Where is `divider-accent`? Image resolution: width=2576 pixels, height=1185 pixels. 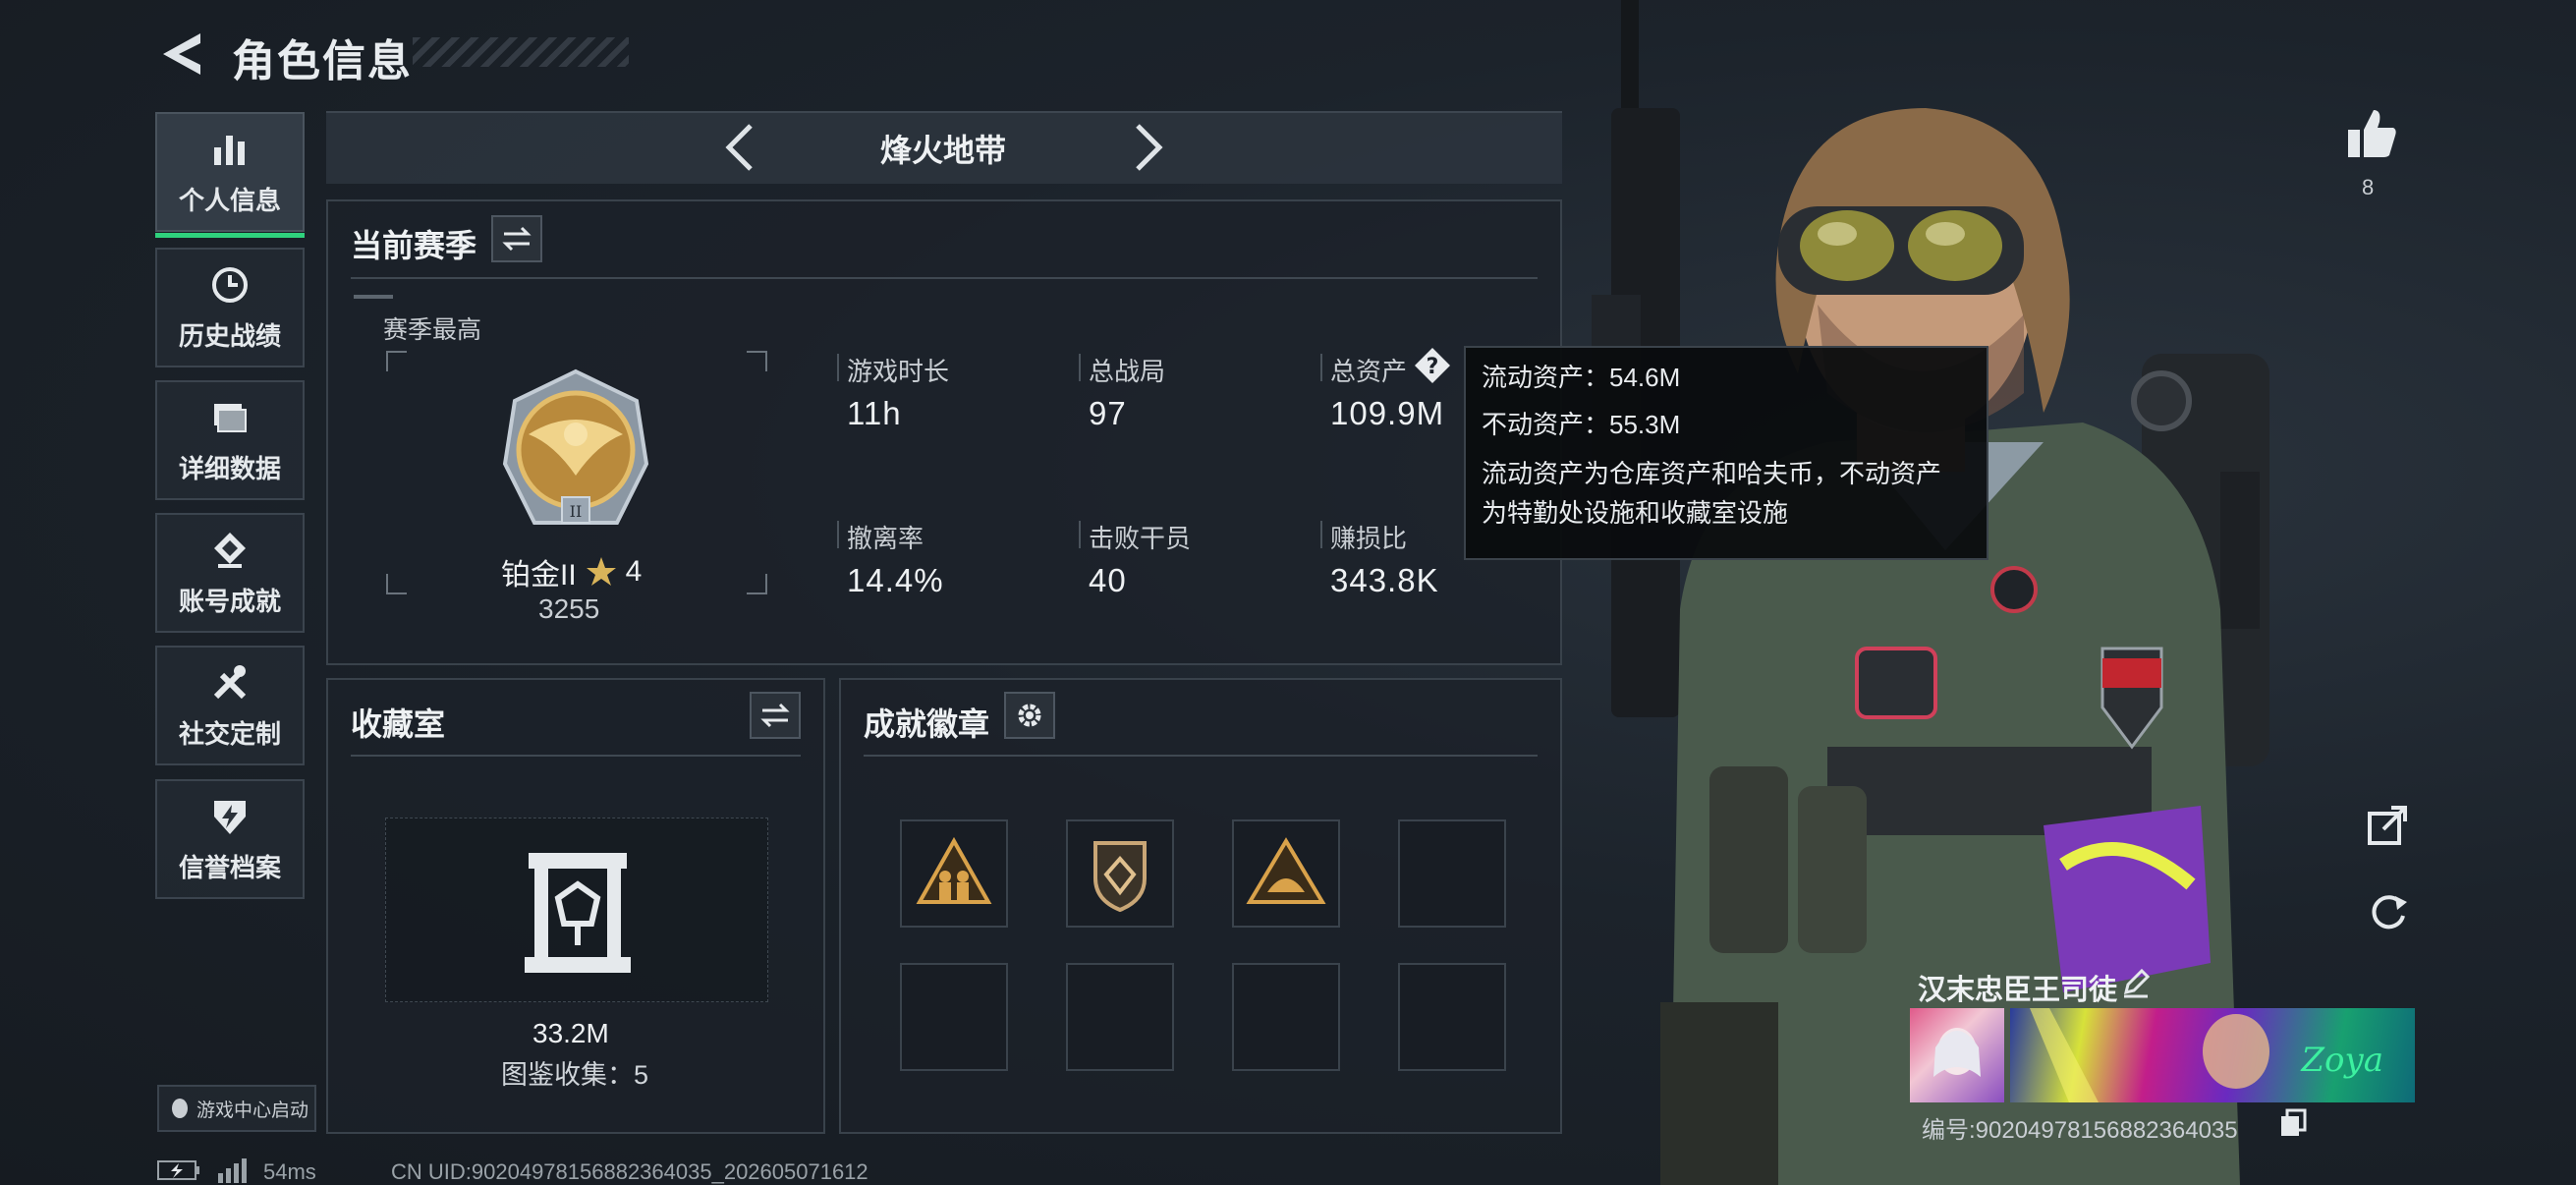
divider-accent is located at coordinates (373, 297).